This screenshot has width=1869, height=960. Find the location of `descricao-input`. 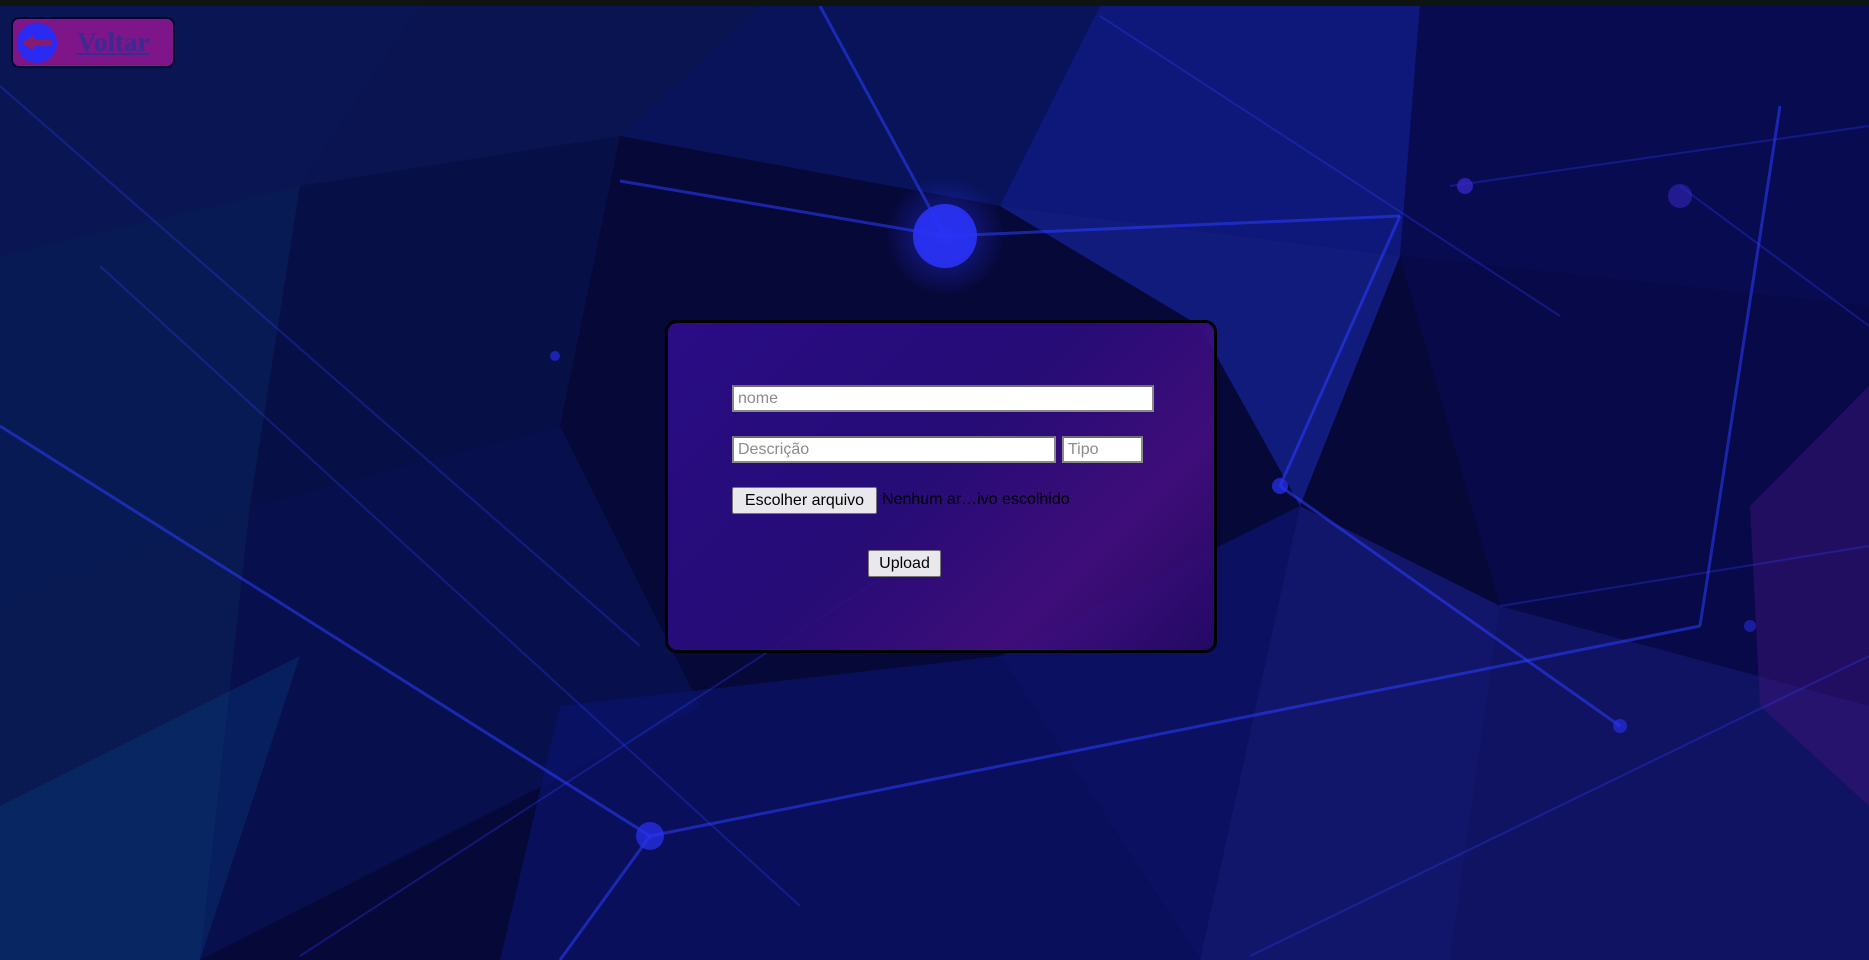

descricao-input is located at coordinates (894, 449).